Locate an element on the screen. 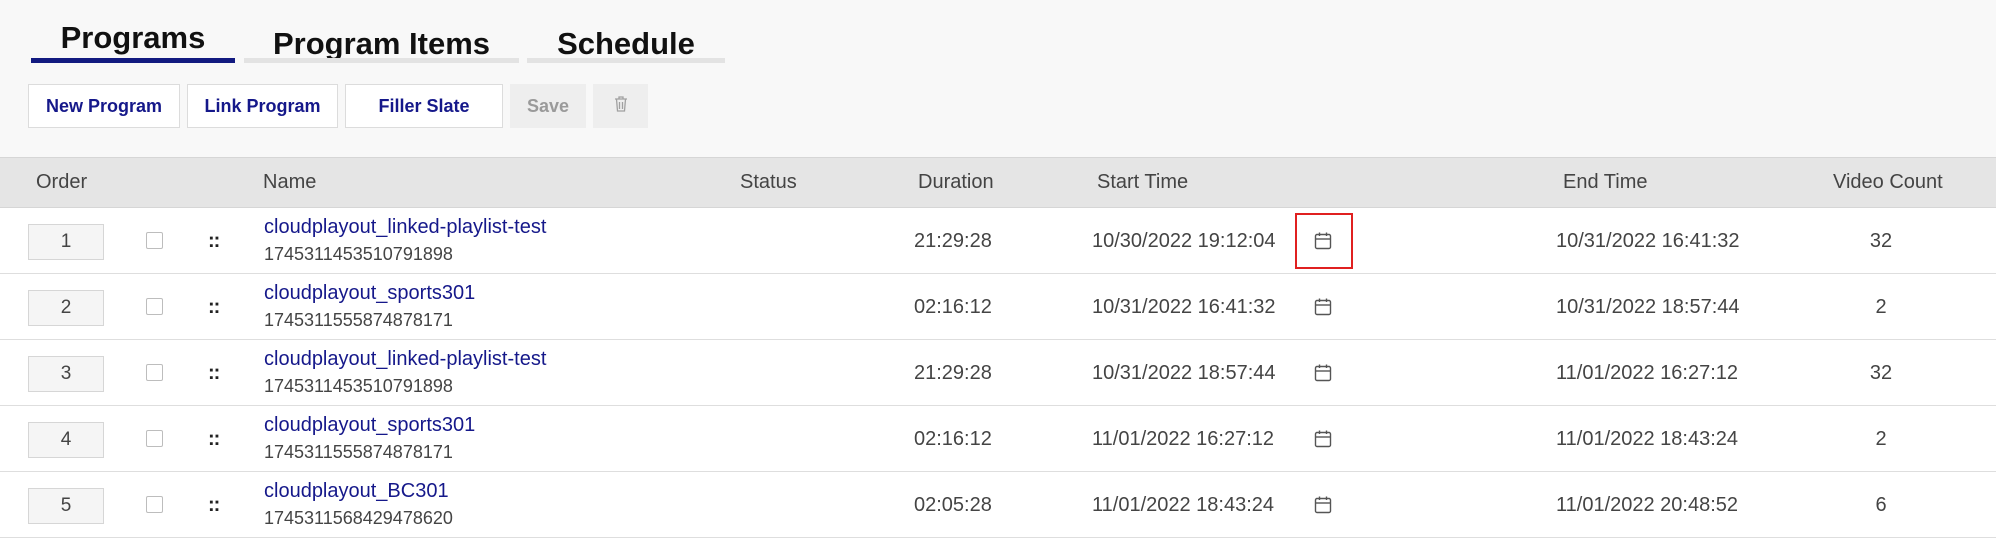  tab-program-items: Program Items is located at coordinates (381, 44).